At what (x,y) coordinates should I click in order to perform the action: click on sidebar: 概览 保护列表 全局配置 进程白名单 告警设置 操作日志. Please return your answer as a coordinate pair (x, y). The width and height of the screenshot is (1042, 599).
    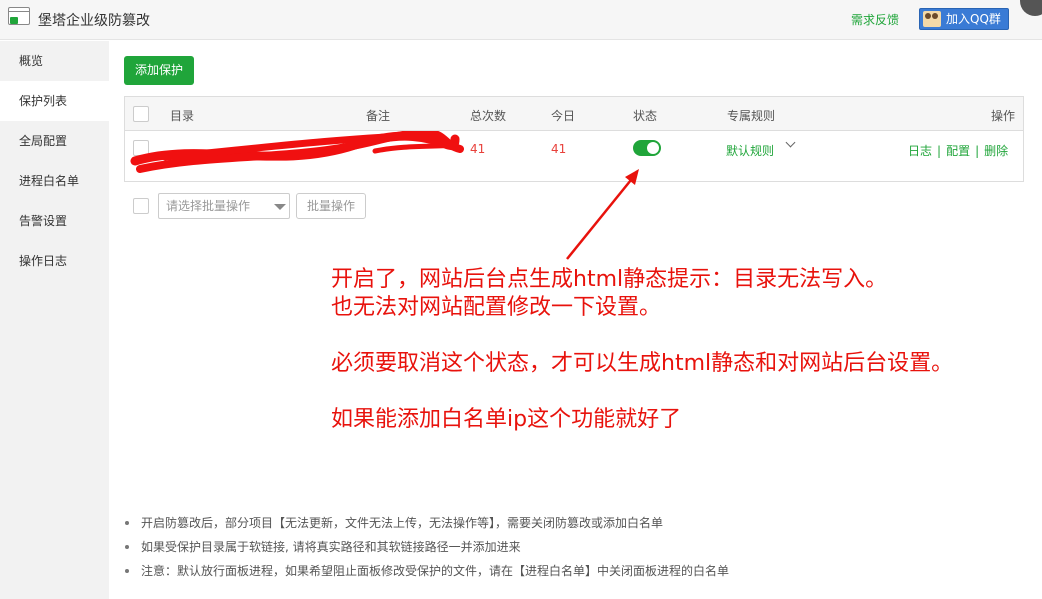
    Looking at the image, I should click on (54, 320).